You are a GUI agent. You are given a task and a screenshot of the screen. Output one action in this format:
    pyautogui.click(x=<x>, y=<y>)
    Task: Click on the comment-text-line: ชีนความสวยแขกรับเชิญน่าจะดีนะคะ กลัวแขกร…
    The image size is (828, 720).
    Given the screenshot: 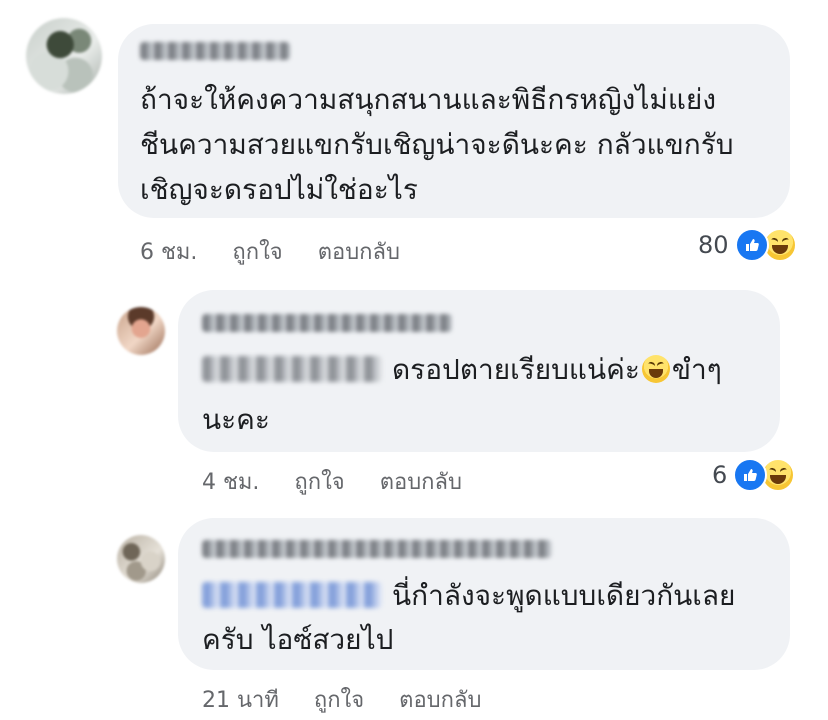 What is the action you would take?
    pyautogui.click(x=437, y=144)
    